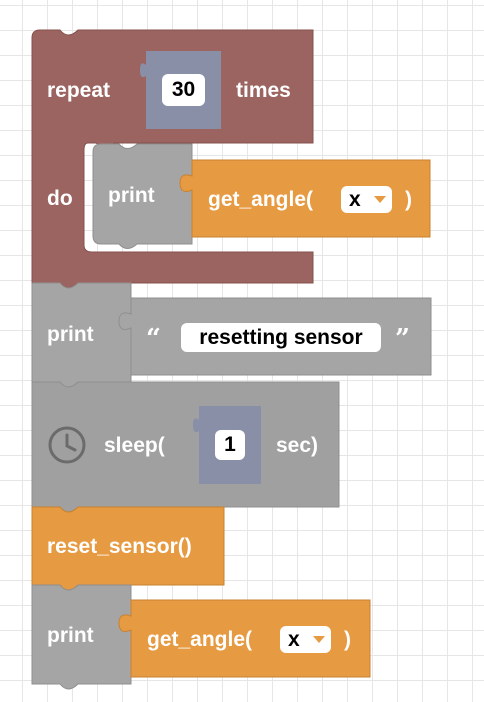  I want to click on inner-axis-dropdown: x, so click(366, 199).